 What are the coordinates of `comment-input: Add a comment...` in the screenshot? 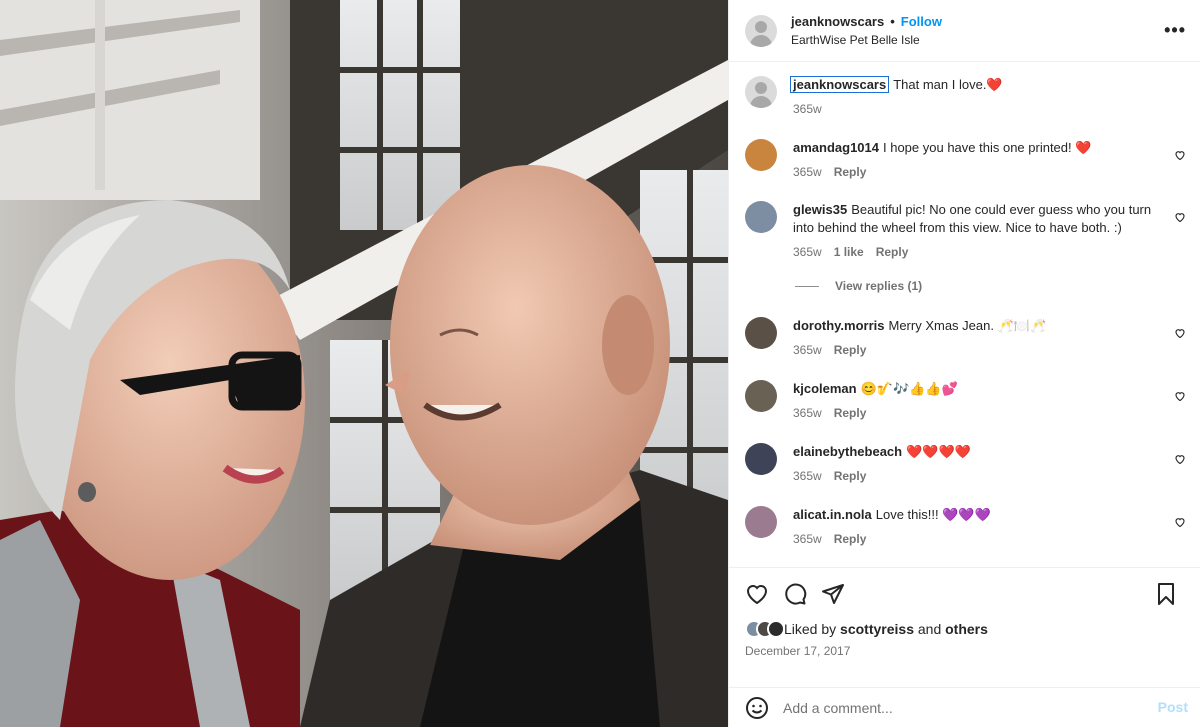 It's located at (838, 708).